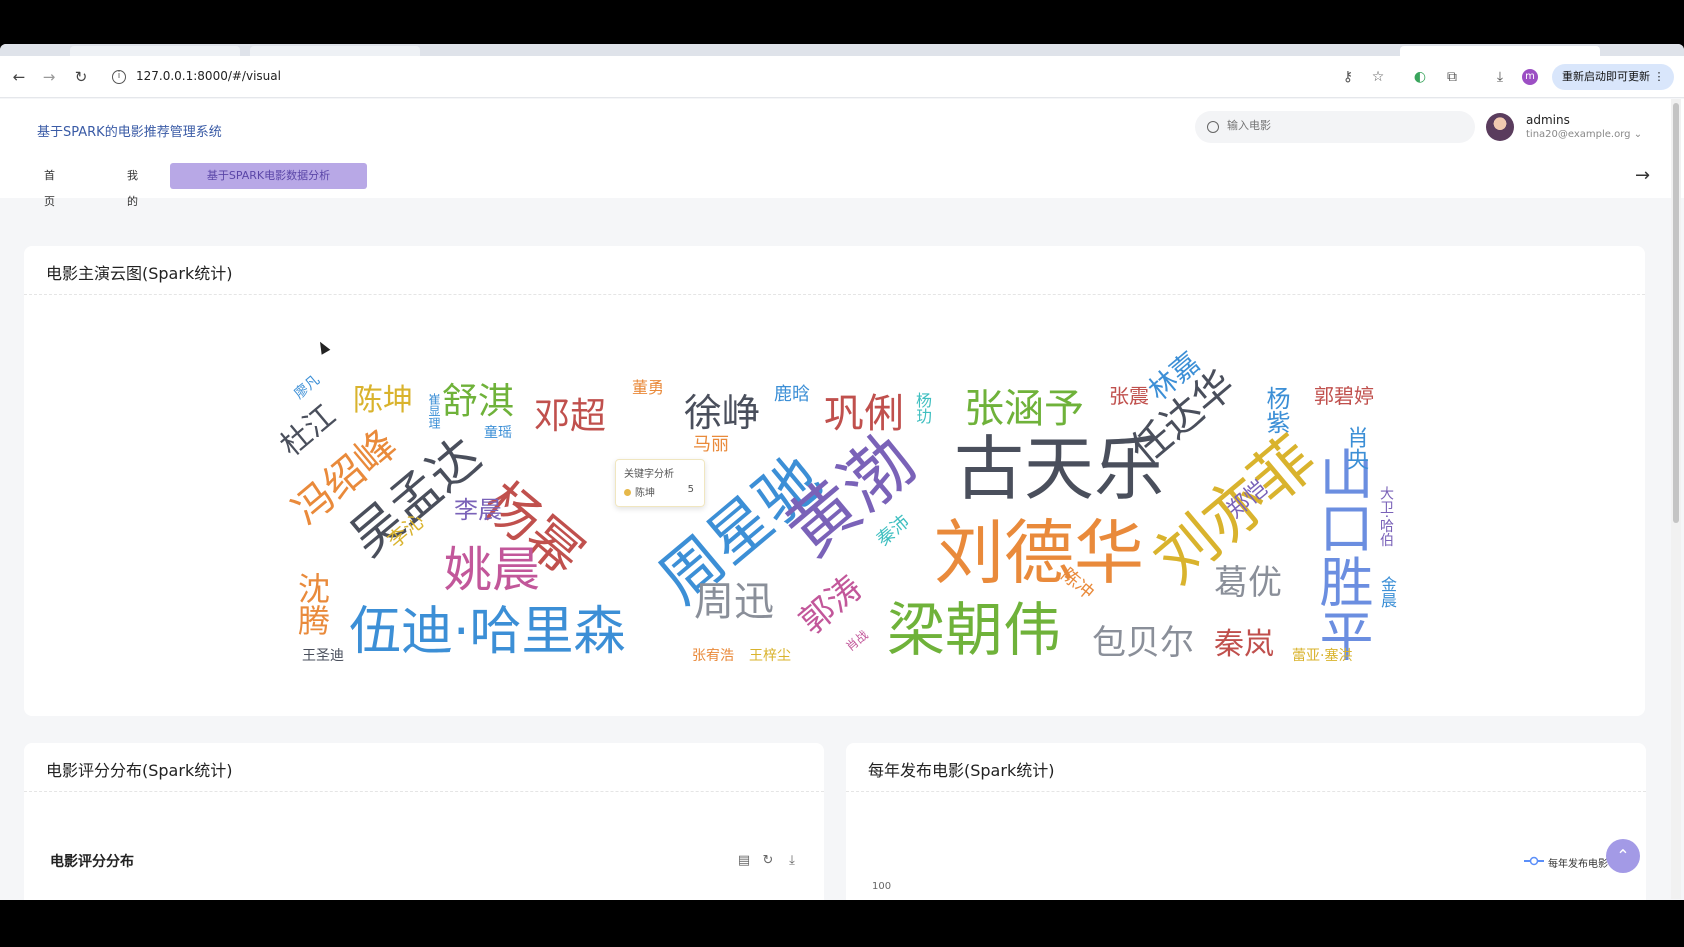  Describe the element at coordinates (268, 176) in the screenshot. I see `tab-spark-analysis: 基于SPARK电影数据分析` at that location.